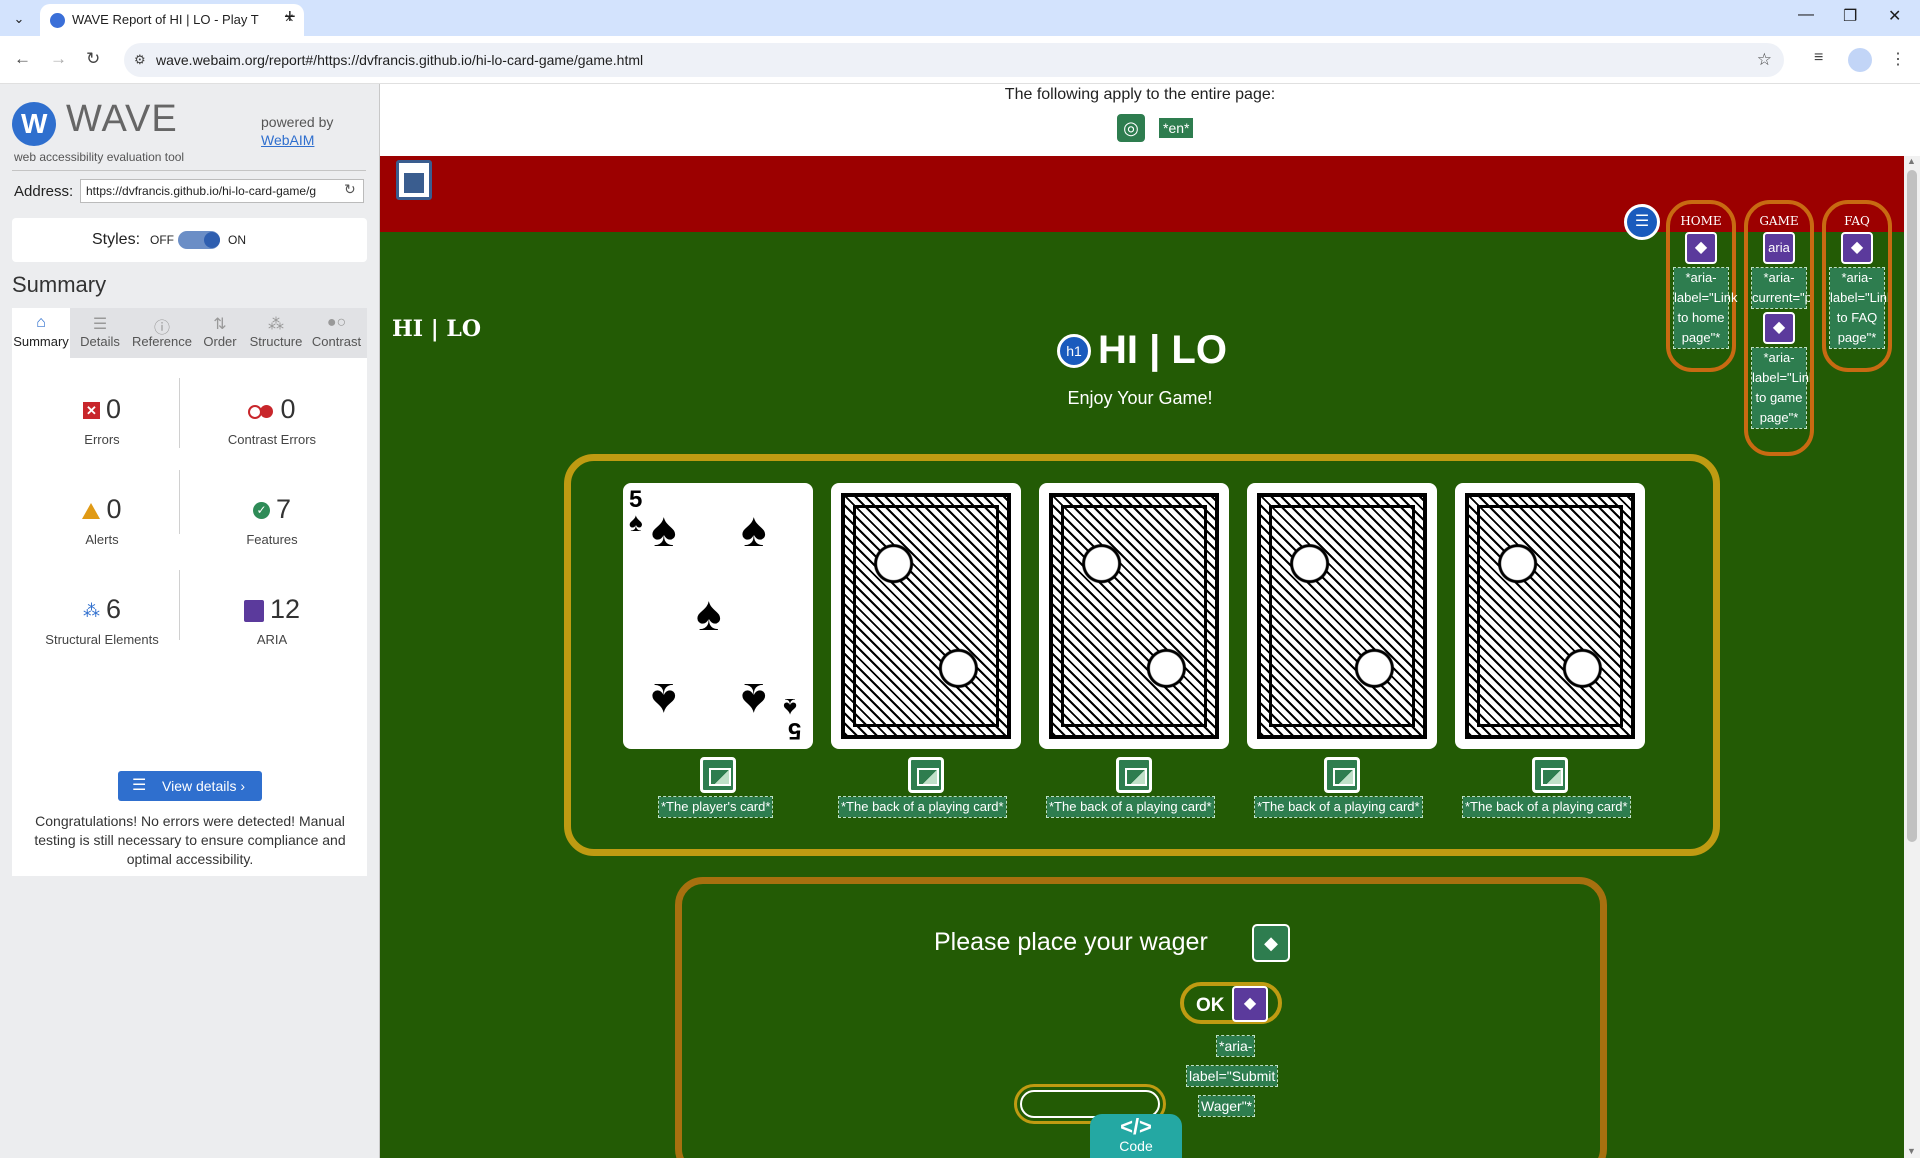  I want to click on language-globe-icon: ◎, so click(1131, 128).